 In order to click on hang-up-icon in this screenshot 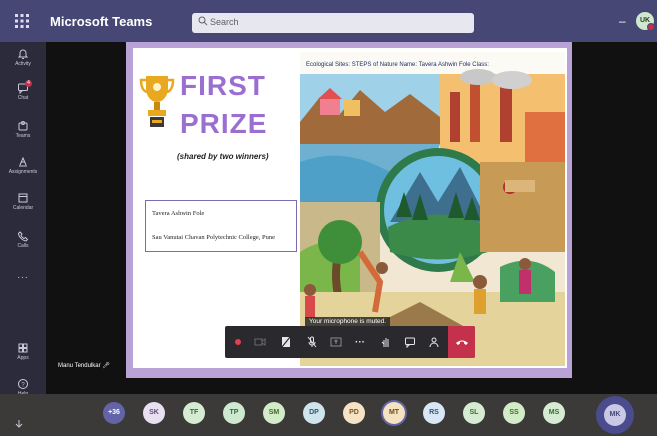, I will do `click(461, 342)`.